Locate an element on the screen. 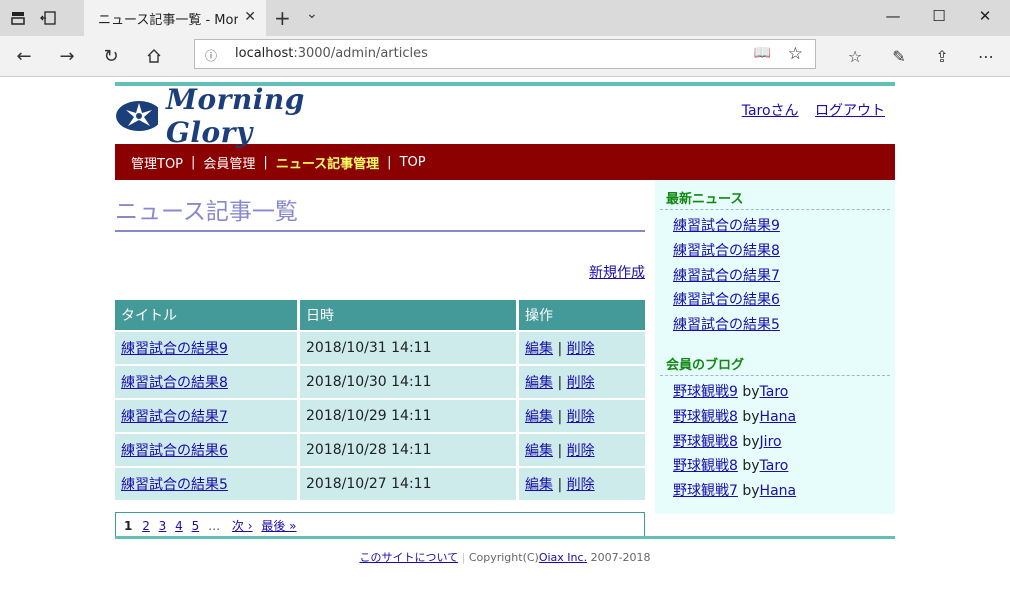  table-row: 練習試合の結果7 2018/10/29 14:11 編集 | 削除 is located at coordinates (380, 416).